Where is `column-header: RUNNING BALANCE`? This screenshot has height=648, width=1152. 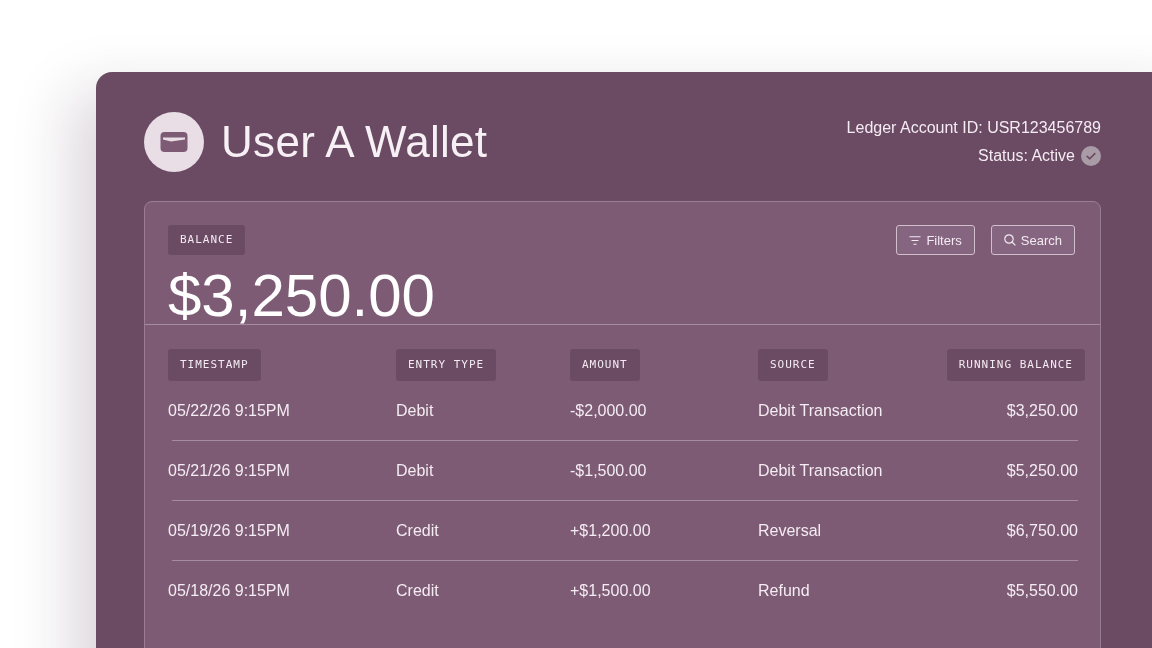
column-header: RUNNING BALANCE is located at coordinates (1015, 365).